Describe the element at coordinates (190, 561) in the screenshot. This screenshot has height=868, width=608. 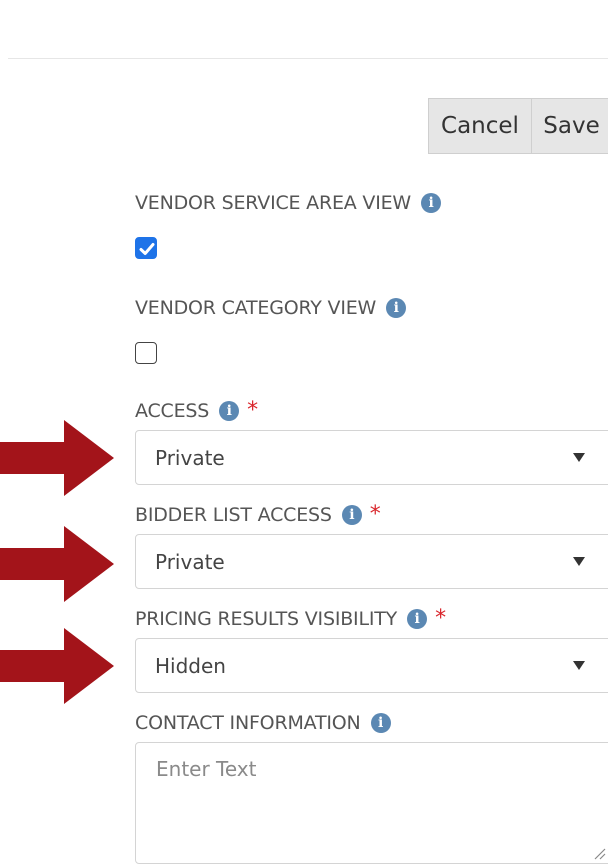
I see `bidder-list-access-selected-value: Private` at that location.